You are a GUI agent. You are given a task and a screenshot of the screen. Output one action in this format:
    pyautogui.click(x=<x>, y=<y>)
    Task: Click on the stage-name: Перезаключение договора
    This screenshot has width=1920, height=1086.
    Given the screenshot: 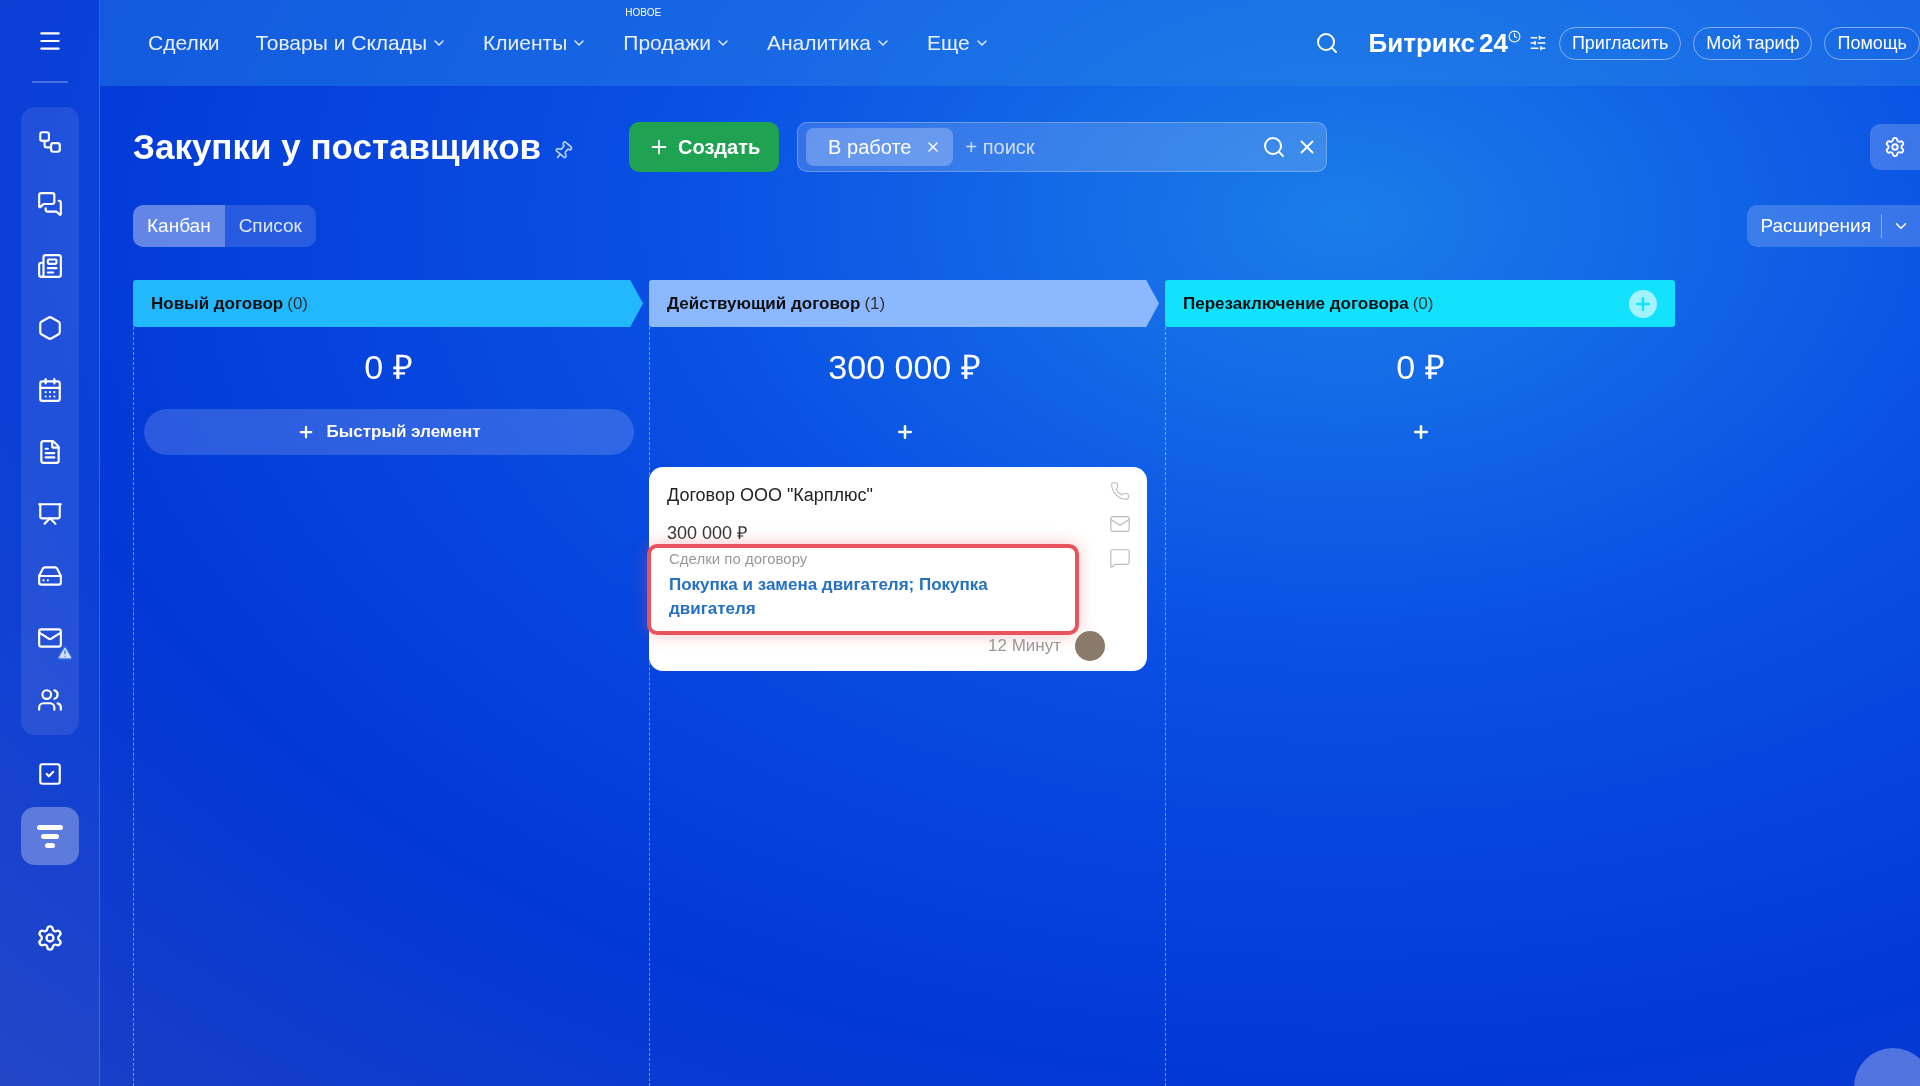 What is the action you would take?
    pyautogui.click(x=1296, y=303)
    